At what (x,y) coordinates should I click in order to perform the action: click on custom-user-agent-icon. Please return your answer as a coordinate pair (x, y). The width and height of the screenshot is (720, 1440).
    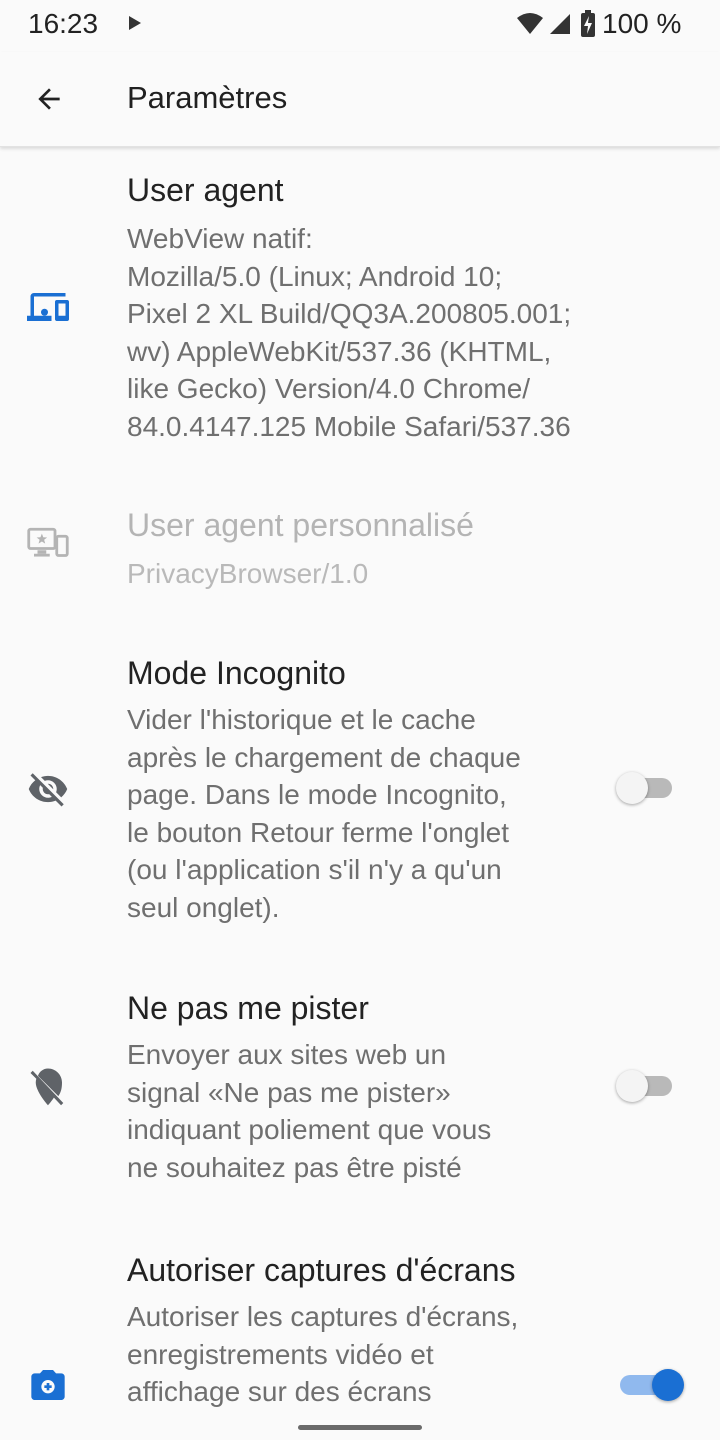
    Looking at the image, I should click on (48, 542).